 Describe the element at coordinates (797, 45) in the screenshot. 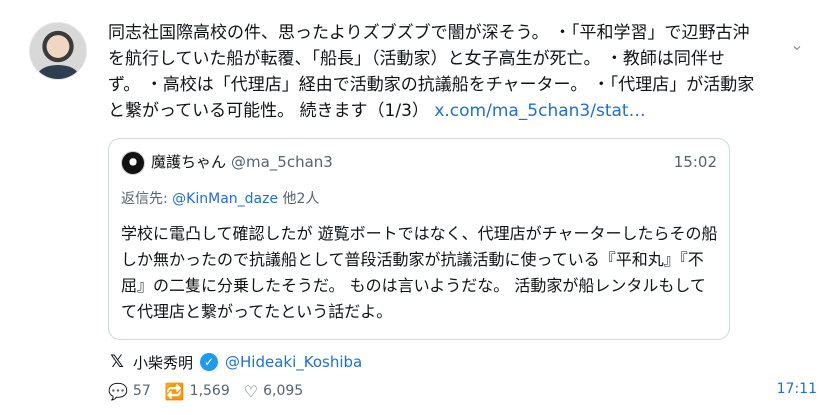

I see `chevron-down-icon: ⌄` at that location.